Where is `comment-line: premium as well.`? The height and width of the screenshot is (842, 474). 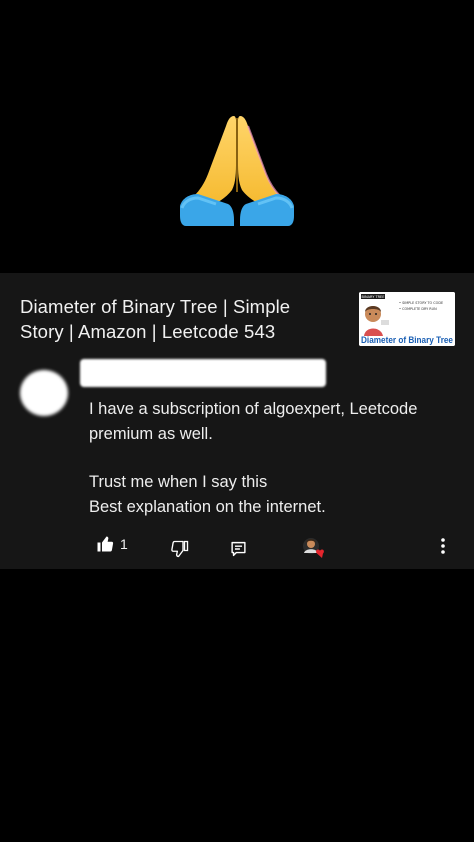
comment-line: premium as well. is located at coordinates (151, 433).